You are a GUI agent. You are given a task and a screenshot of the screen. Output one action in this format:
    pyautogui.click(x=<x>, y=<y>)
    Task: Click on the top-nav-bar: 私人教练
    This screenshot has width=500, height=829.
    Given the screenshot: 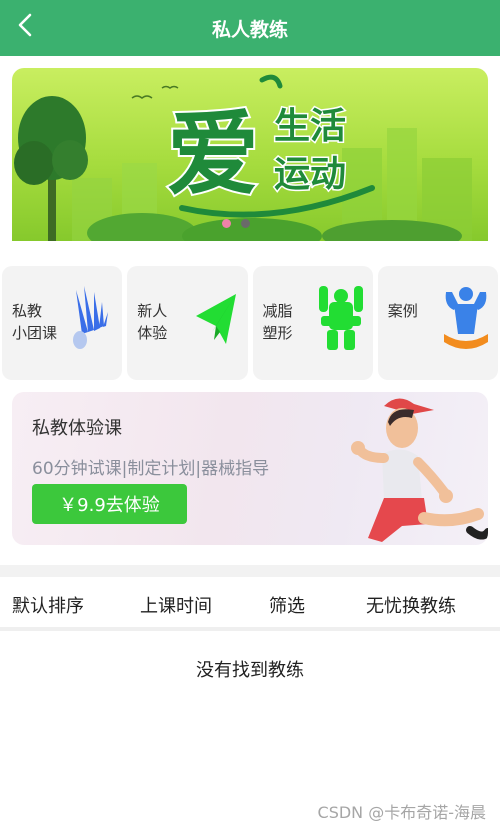 What is the action you would take?
    pyautogui.click(x=250, y=28)
    